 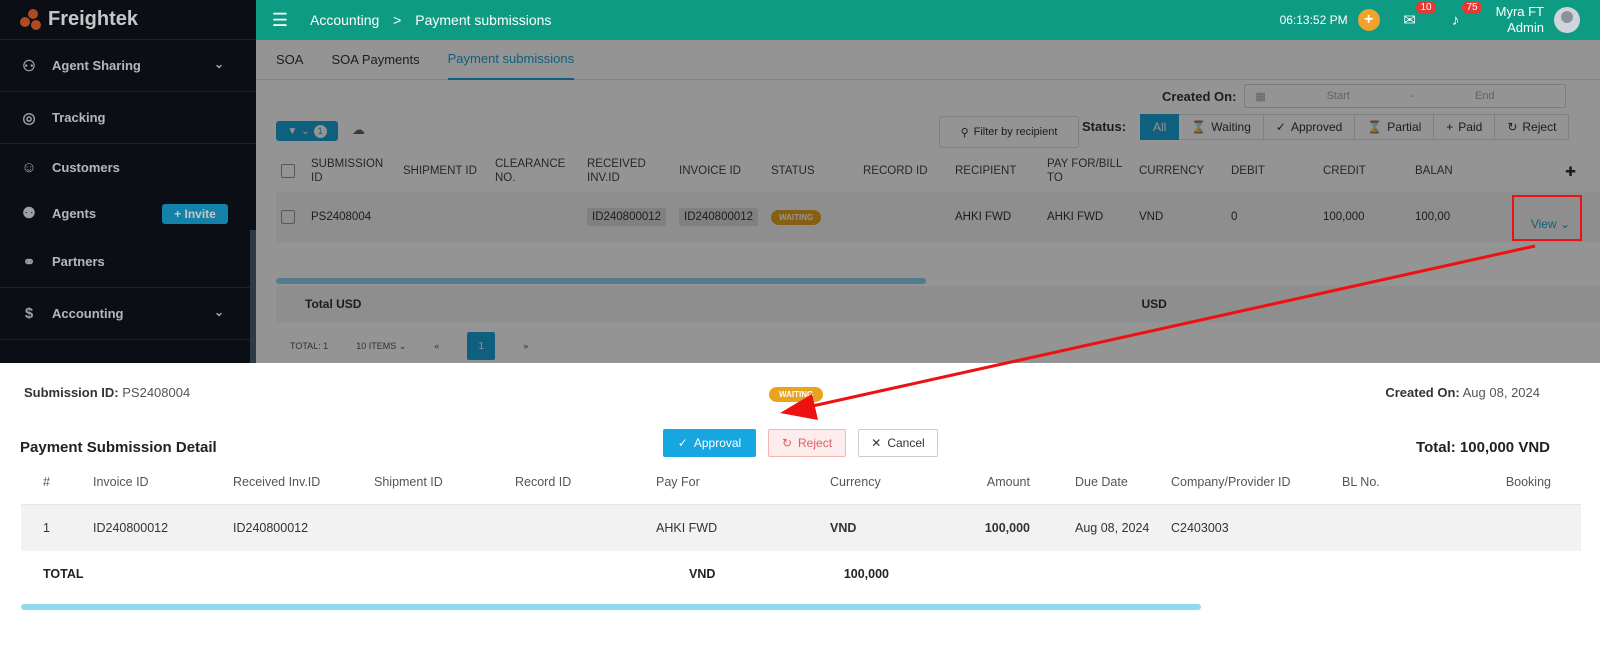 I want to click on approval-button: ✓ Approval, so click(x=709, y=443).